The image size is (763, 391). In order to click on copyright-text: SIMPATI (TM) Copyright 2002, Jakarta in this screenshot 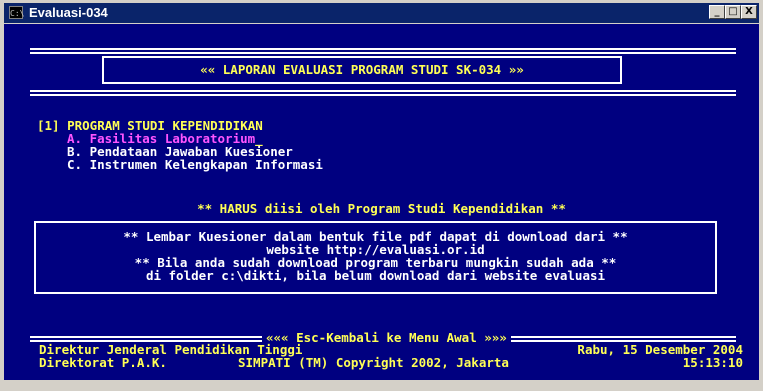, I will do `click(373, 362)`.